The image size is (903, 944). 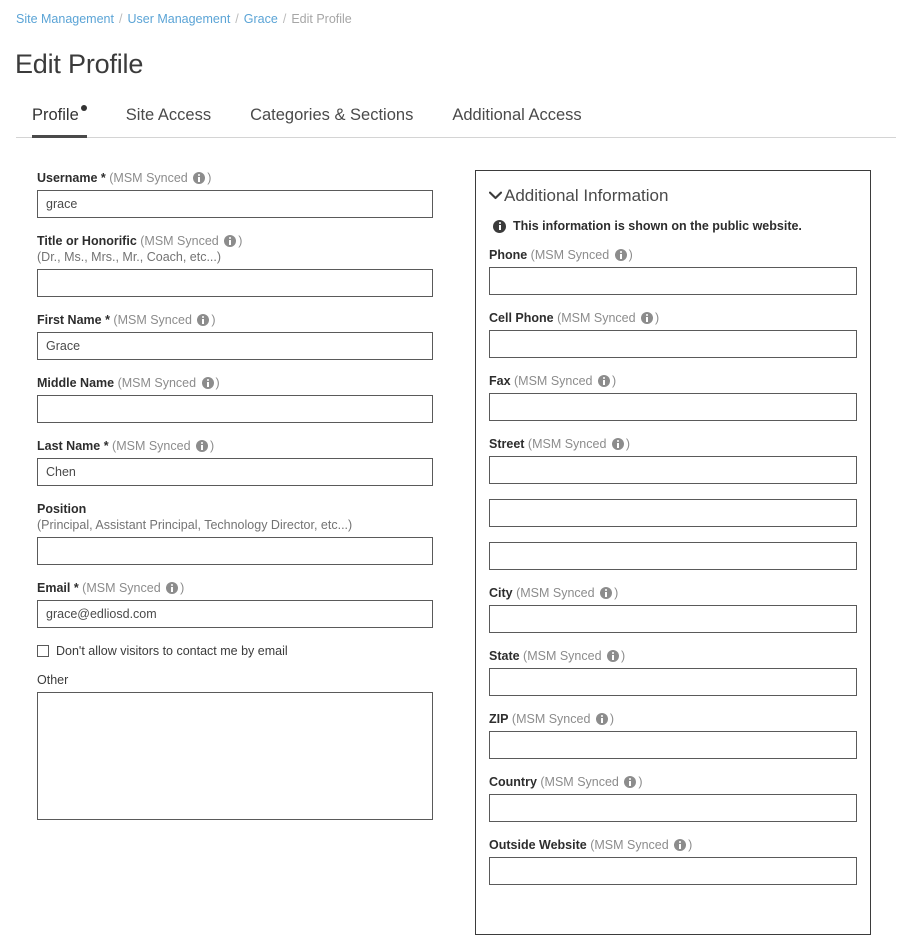 I want to click on input-country, so click(x=673, y=808).